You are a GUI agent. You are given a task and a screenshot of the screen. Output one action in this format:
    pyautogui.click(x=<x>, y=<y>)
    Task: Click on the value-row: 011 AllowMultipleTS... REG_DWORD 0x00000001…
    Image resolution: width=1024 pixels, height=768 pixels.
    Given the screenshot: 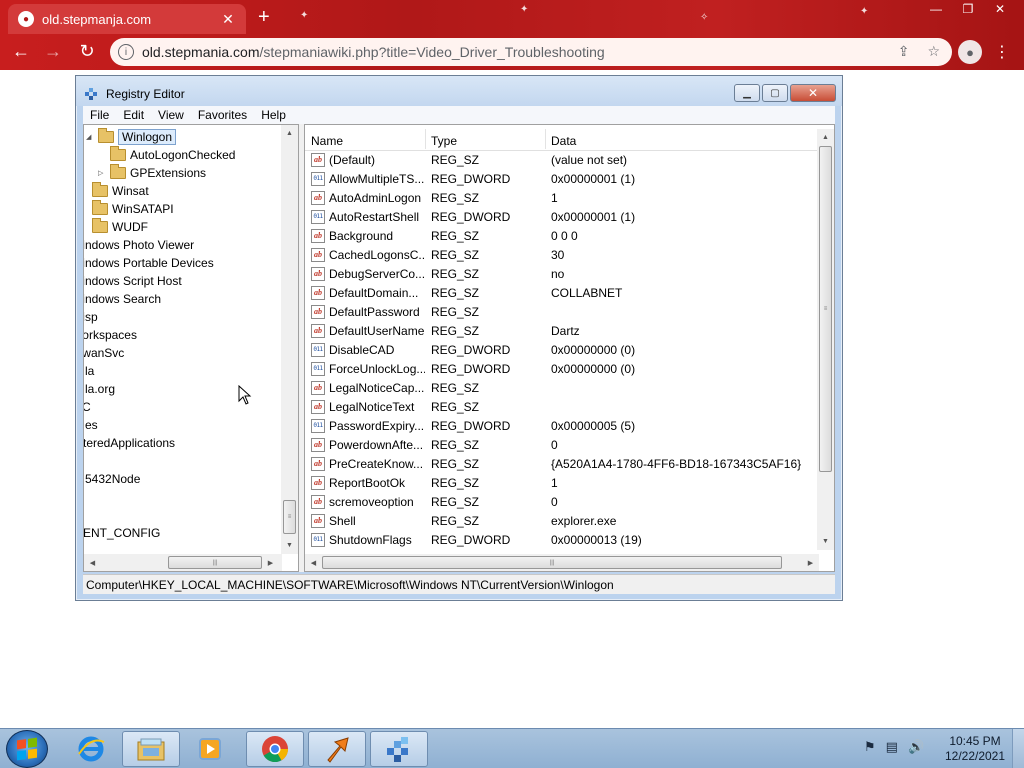 What is the action you would take?
    pyautogui.click(x=562, y=179)
    